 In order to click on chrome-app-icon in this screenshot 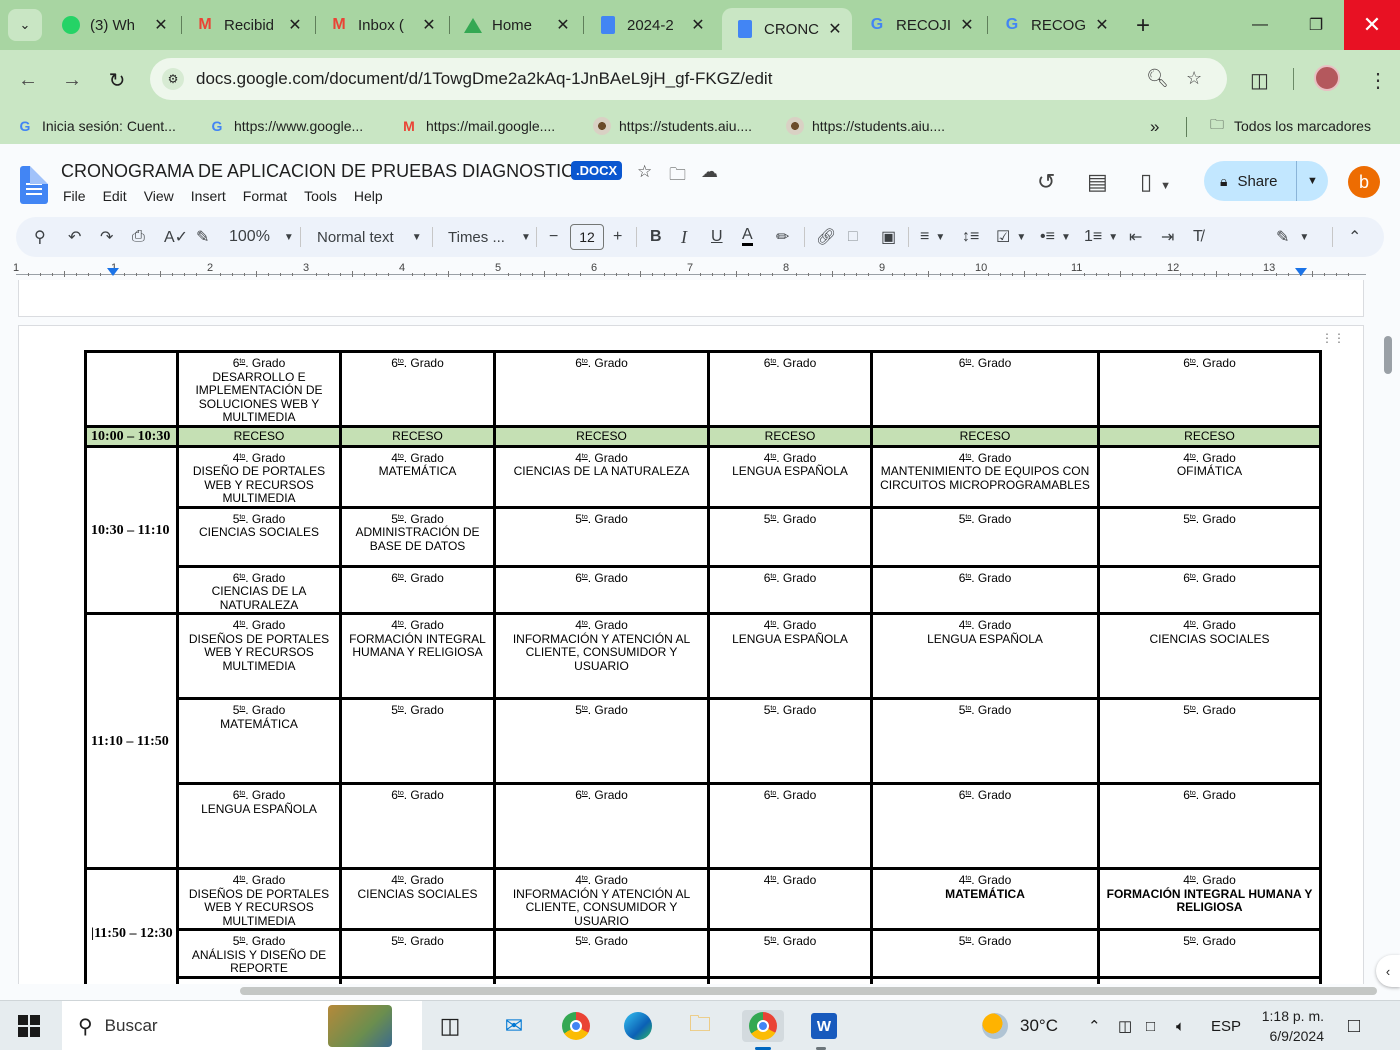, I will do `click(576, 1026)`.